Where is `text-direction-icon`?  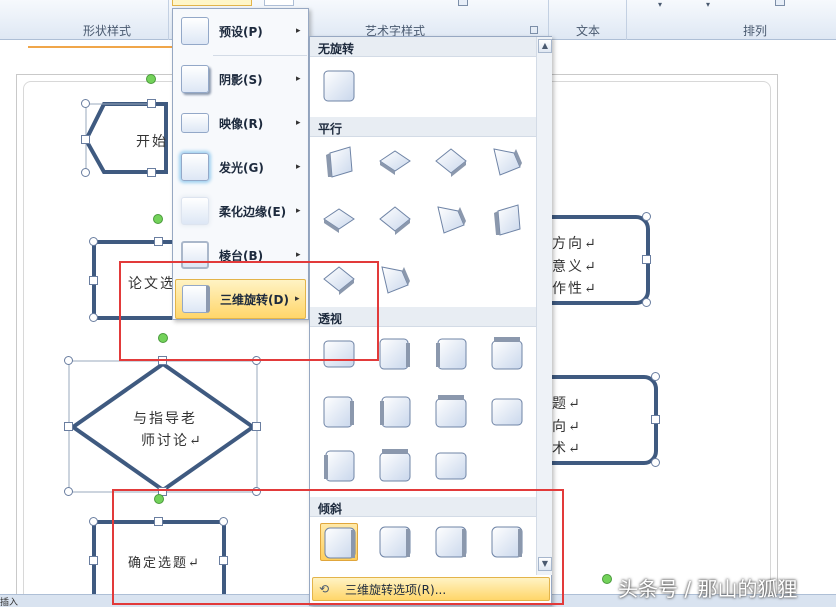 text-direction-icon is located at coordinates (463, 3).